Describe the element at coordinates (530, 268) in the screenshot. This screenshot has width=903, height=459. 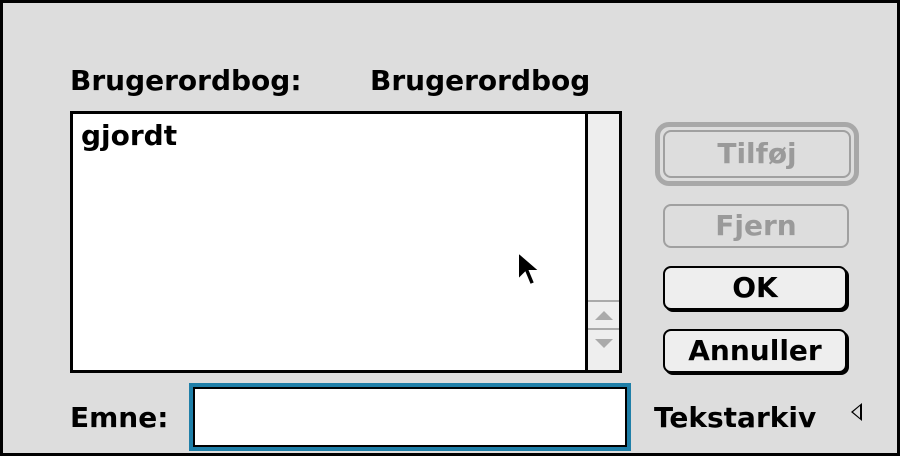
I see `arrow-cursor-icon` at that location.